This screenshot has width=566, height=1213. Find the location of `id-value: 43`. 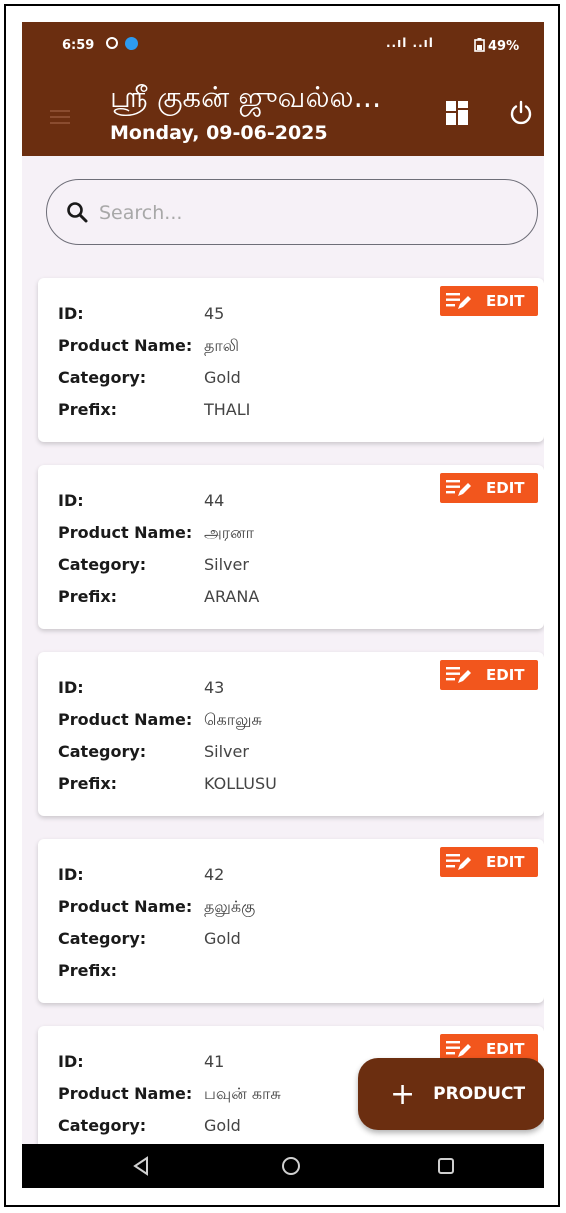

id-value: 43 is located at coordinates (214, 687).